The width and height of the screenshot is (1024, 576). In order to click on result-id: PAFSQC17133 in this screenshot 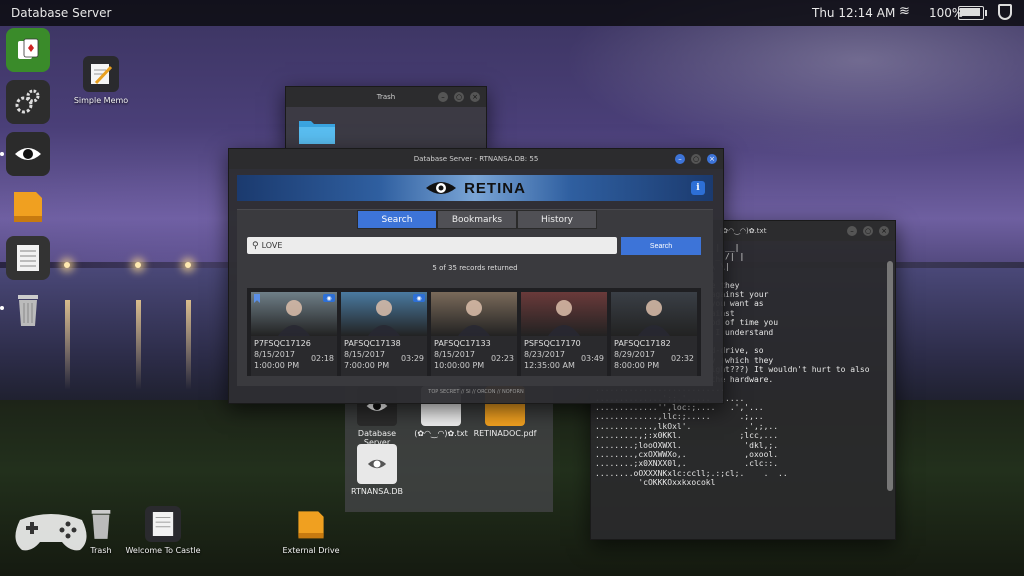, I will do `click(462, 343)`.